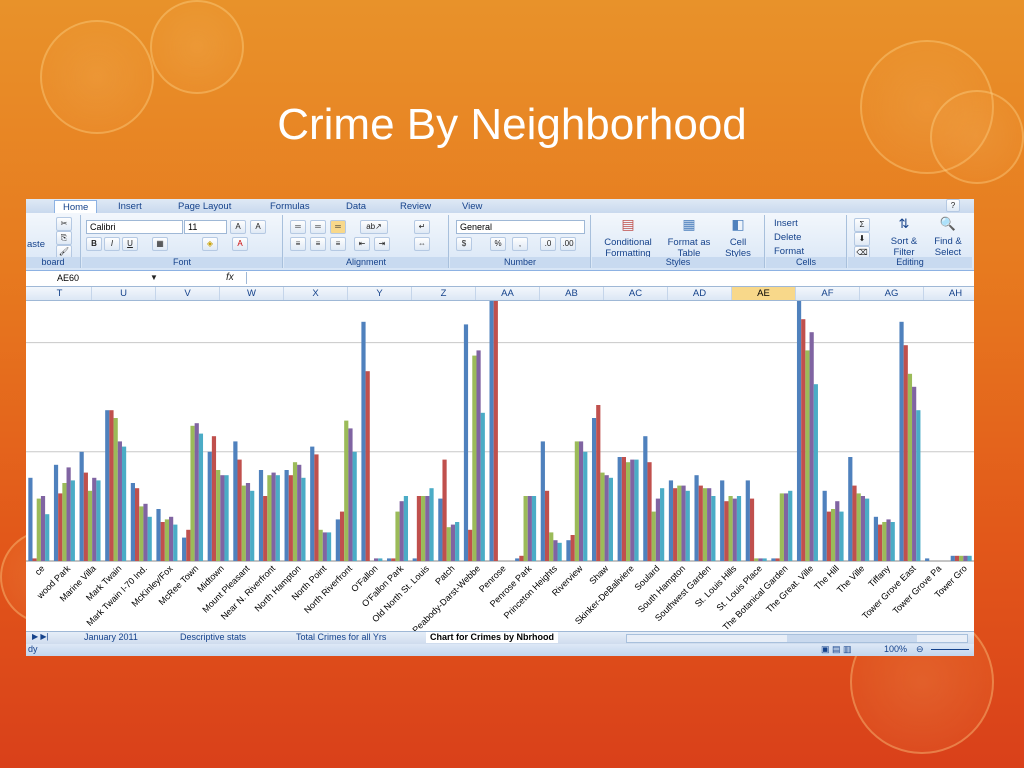  Describe the element at coordinates (700, 293) in the screenshot. I see `column-header-ad: AD` at that location.